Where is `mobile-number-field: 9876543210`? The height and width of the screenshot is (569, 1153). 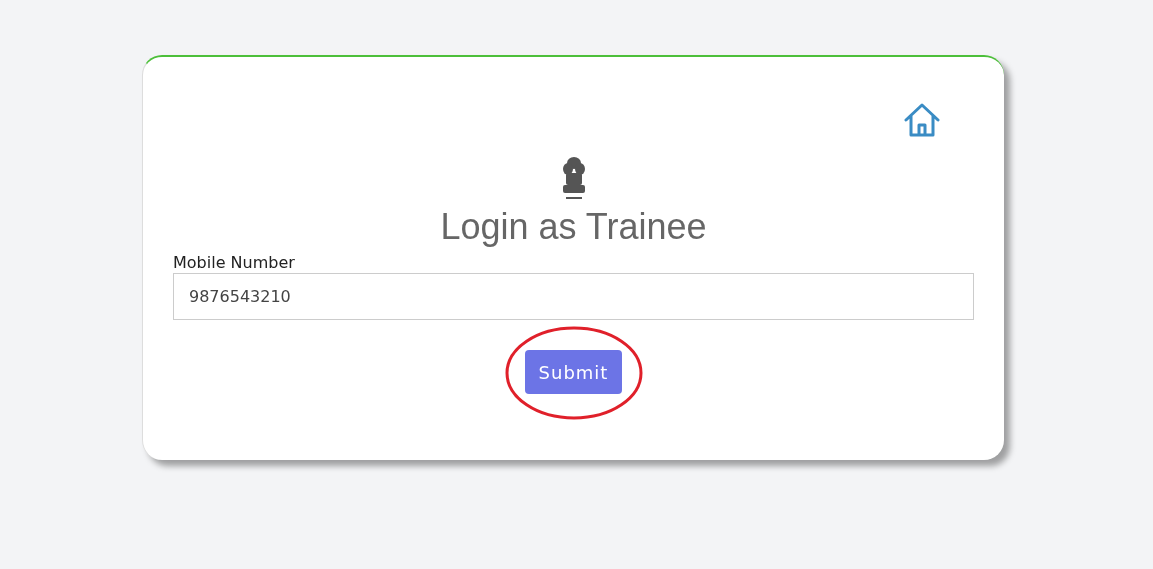
mobile-number-field: 9876543210 is located at coordinates (573, 296).